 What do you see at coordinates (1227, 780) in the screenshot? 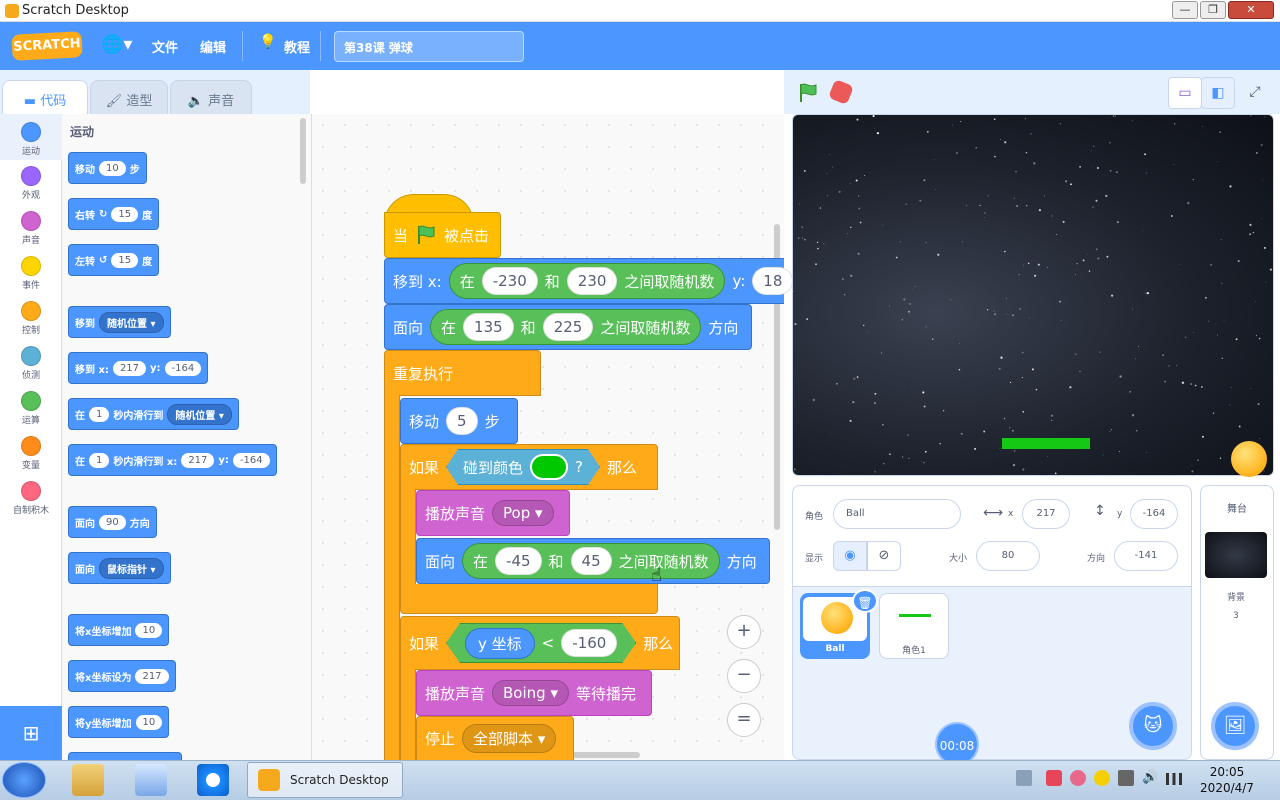
I see `taskbar-clock: 20:05 2020/4/7` at bounding box center [1227, 780].